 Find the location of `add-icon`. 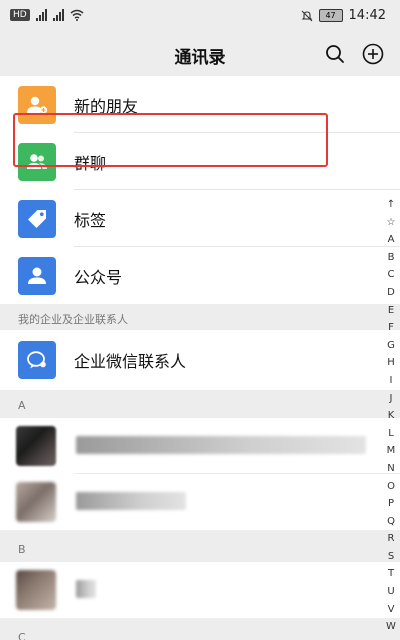

add-icon is located at coordinates (373, 54).